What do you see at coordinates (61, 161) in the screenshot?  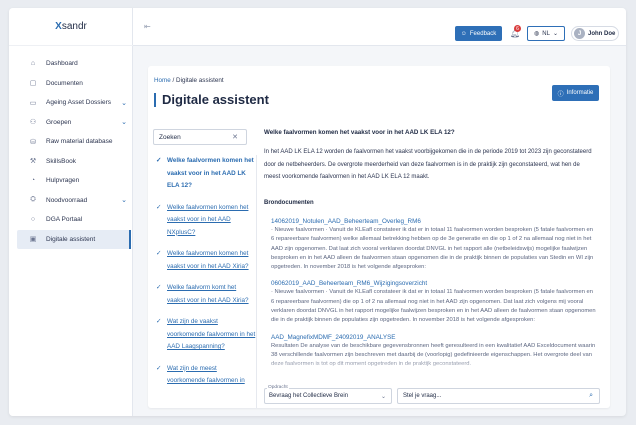 I see `sidebar-item-label: SkillsBook` at bounding box center [61, 161].